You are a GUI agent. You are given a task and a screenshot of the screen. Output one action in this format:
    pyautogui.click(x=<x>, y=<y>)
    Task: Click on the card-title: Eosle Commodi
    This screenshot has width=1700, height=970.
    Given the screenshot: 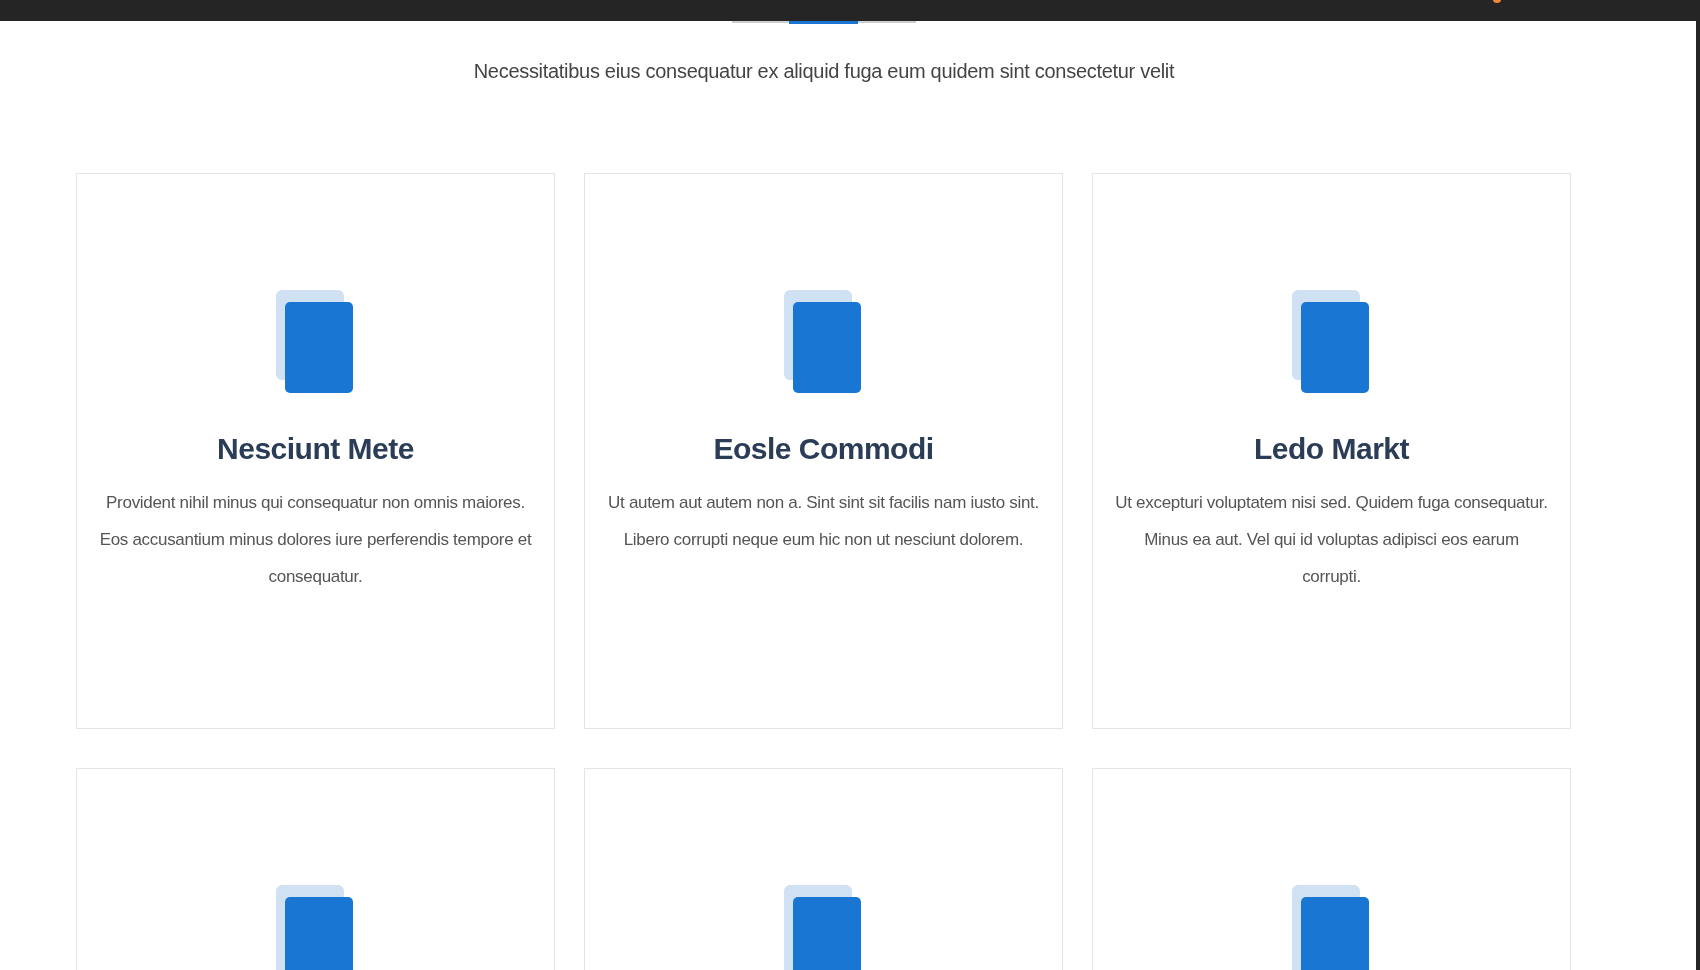 What is the action you would take?
    pyautogui.click(x=823, y=449)
    